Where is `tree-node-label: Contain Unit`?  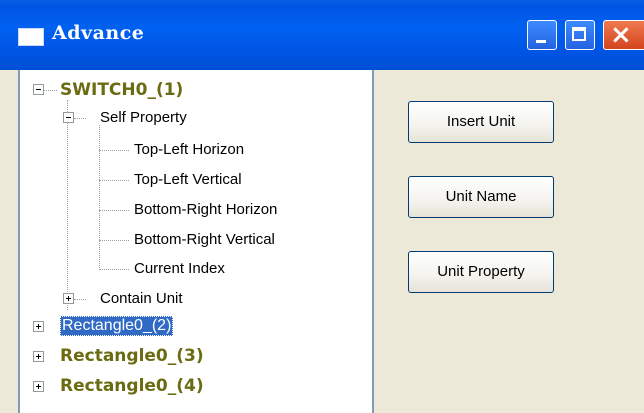 tree-node-label: Contain Unit is located at coordinates (141, 298).